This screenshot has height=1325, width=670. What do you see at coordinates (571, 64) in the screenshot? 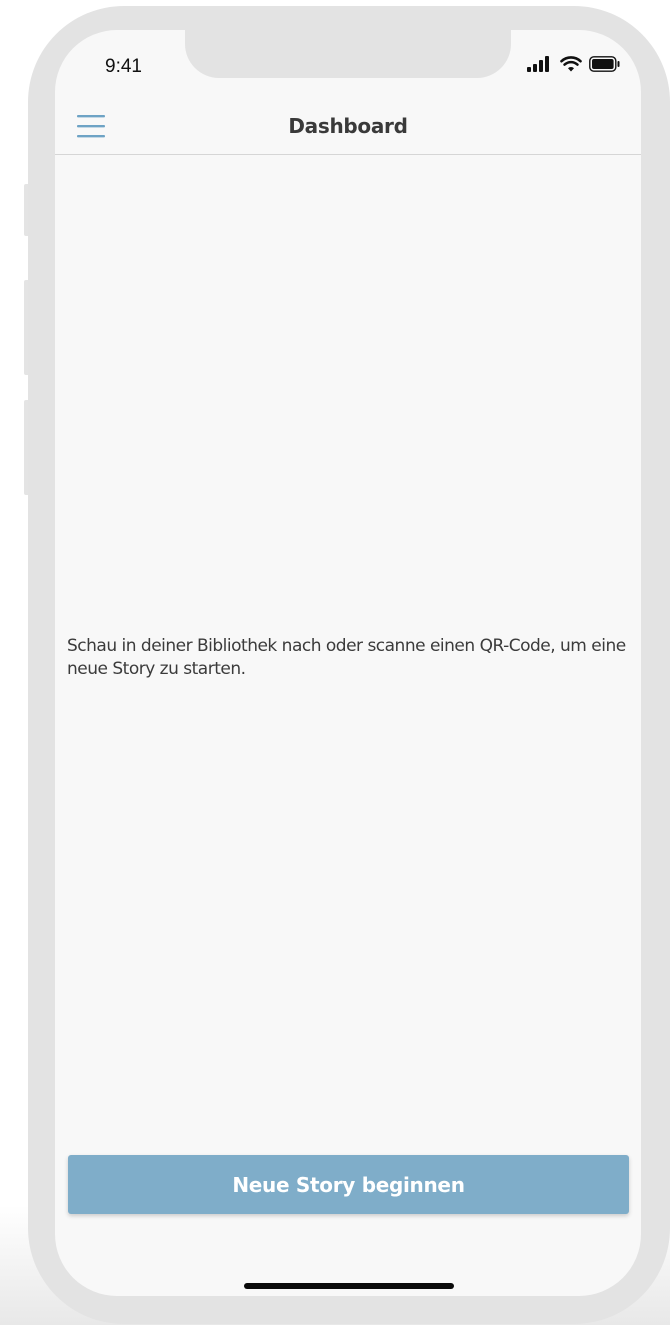
I see `wifi-icon` at bounding box center [571, 64].